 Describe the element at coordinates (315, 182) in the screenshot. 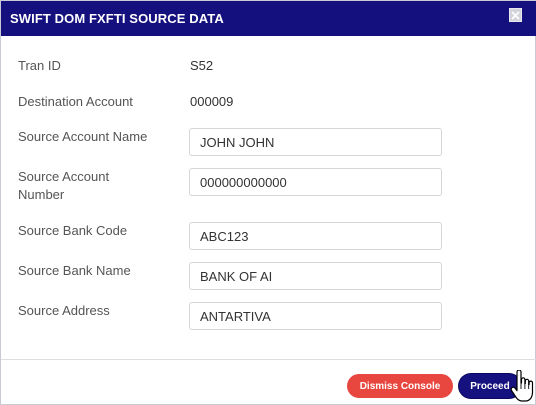

I see `source-account-number-field` at that location.